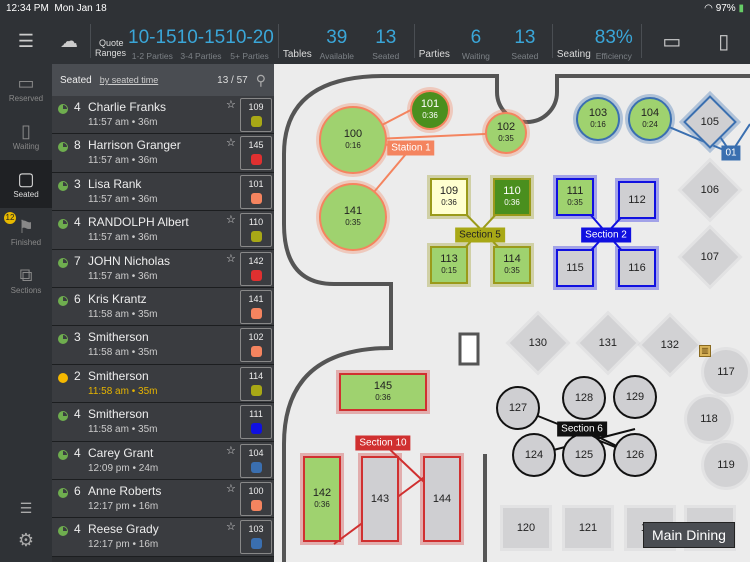 The width and height of the screenshot is (750, 562). I want to click on table-number: 111, so click(575, 191).